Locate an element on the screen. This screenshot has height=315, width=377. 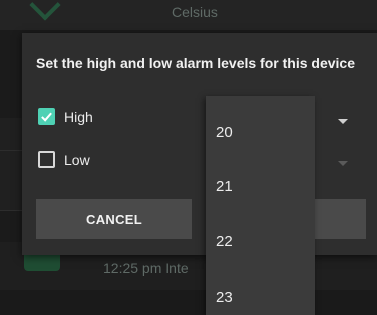
dropdown-option: 23 is located at coordinates (224, 297).